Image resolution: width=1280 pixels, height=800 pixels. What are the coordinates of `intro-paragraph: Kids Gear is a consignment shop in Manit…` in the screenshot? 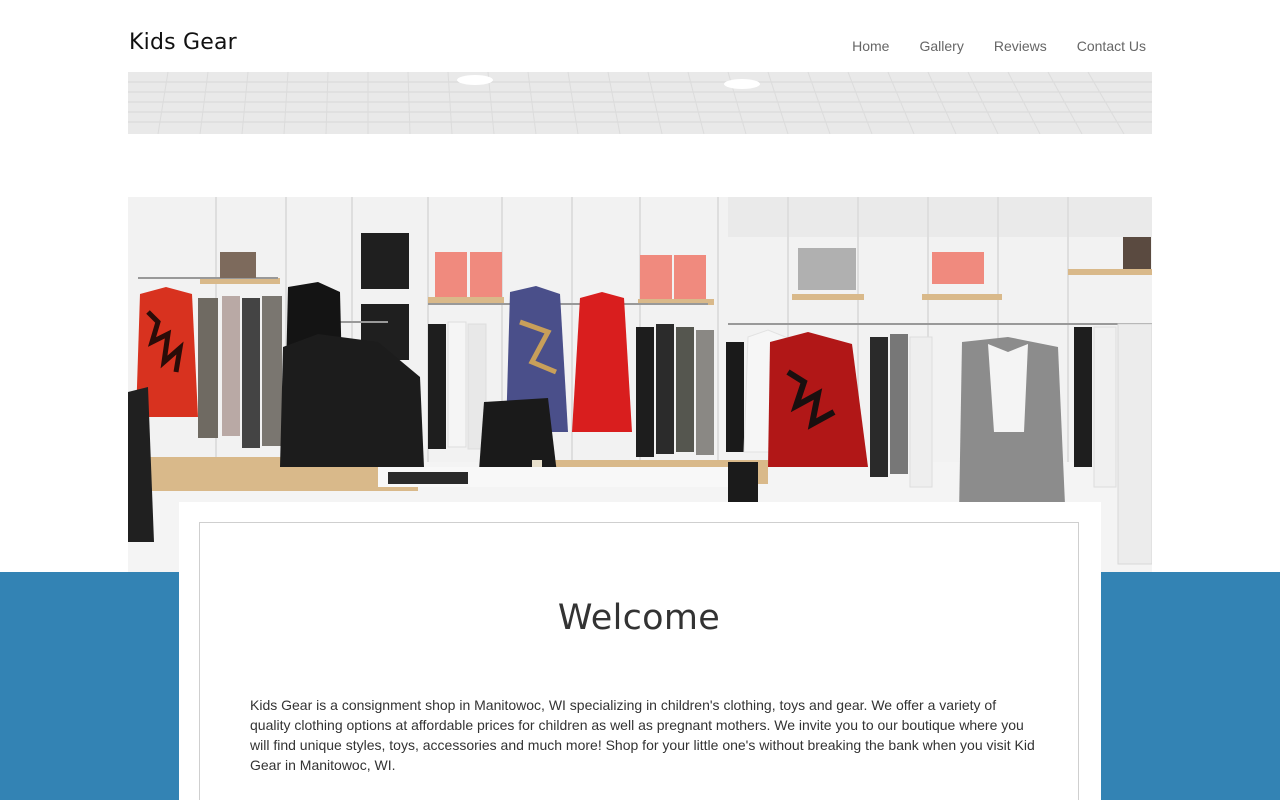 It's located at (642, 735).